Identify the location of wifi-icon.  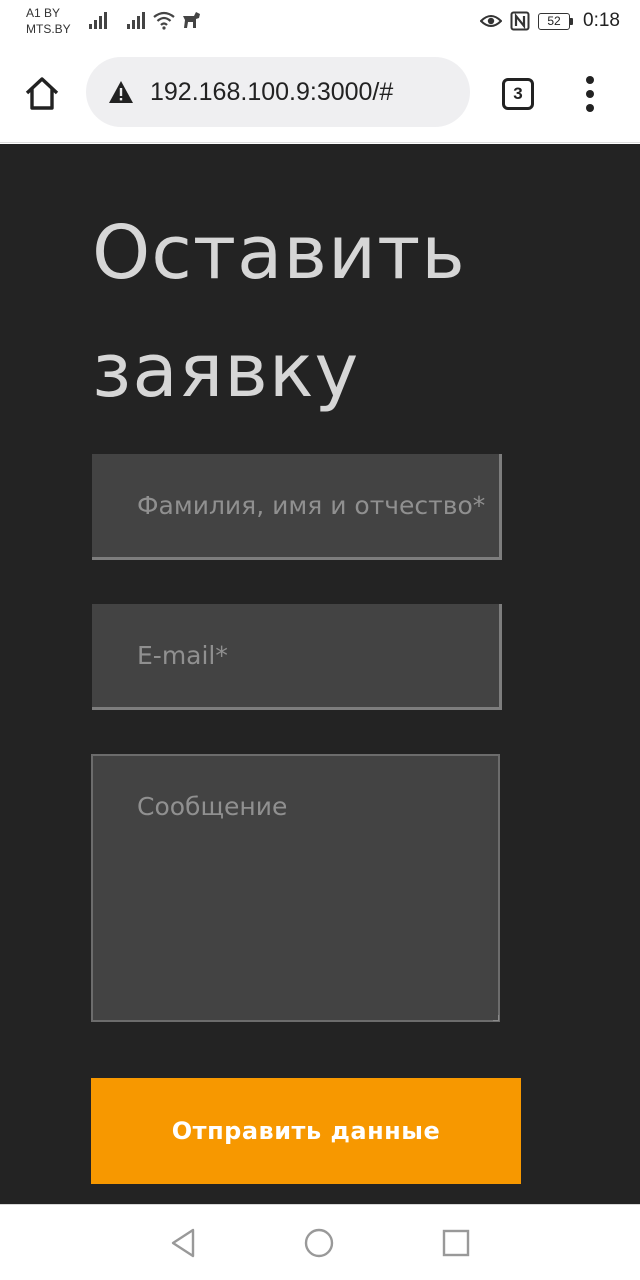
(164, 20).